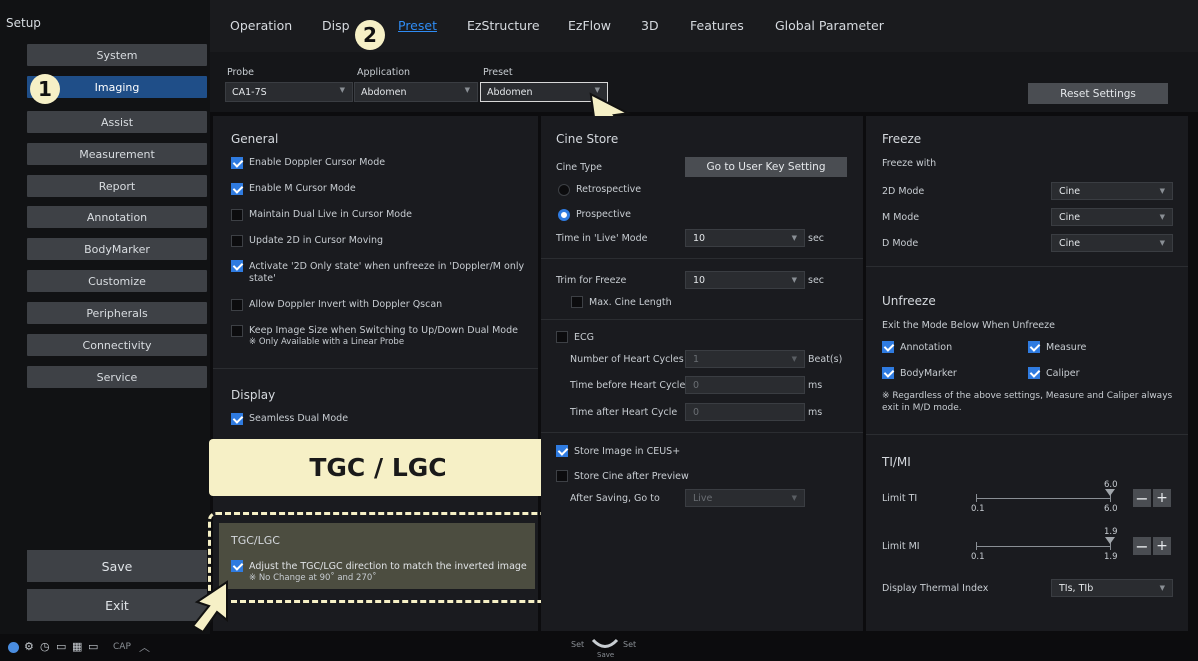 This screenshot has height=661, width=1198. I want to click on after-saving-select: Live ▼, so click(745, 498).